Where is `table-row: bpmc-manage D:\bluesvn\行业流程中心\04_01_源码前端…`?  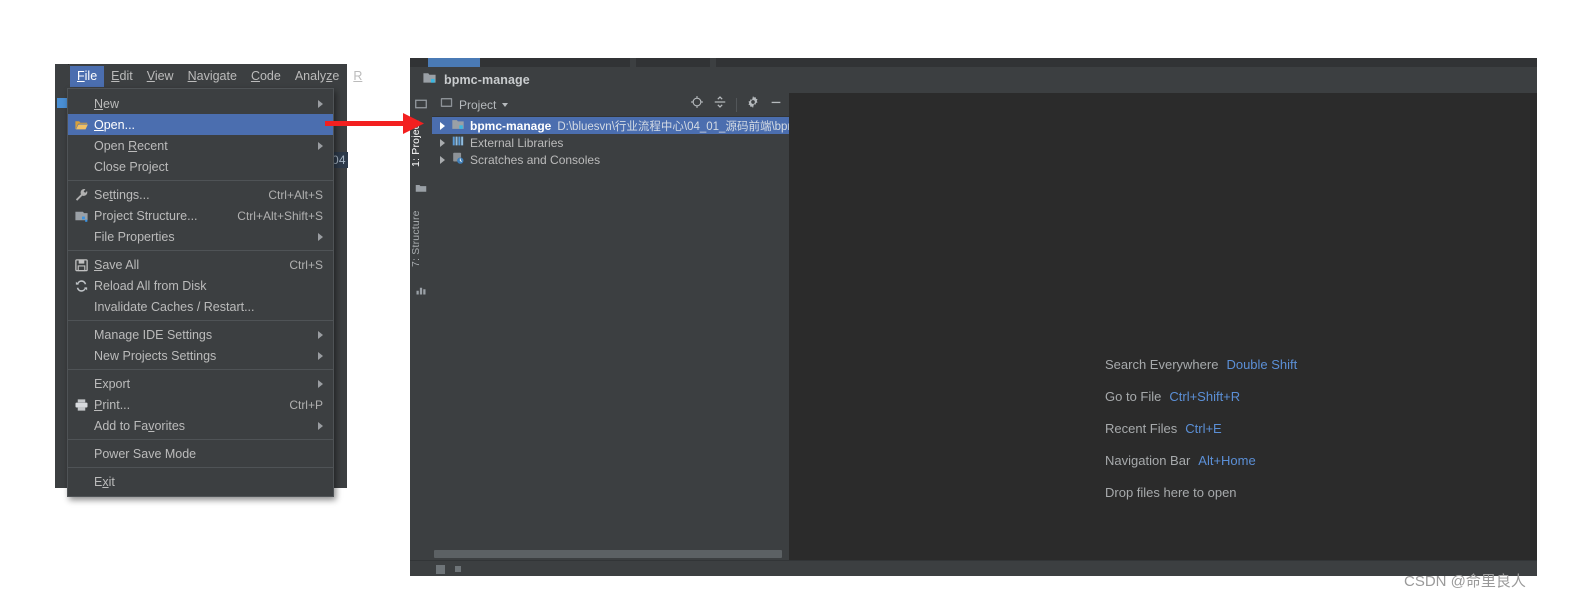 table-row: bpmc-manage D:\bluesvn\行业流程中心\04_01_源码前端… is located at coordinates (610, 125).